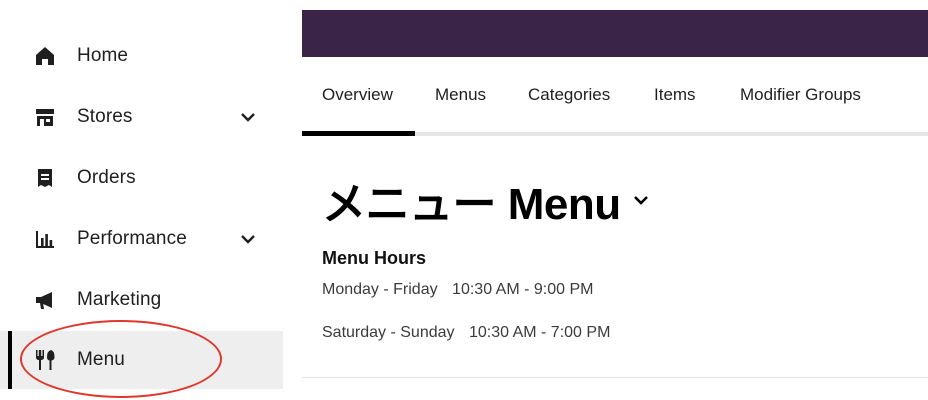 The height and width of the screenshot is (400, 928). Describe the element at coordinates (800, 95) in the screenshot. I see `tab-modifier-groups: Modifier Groups` at that location.